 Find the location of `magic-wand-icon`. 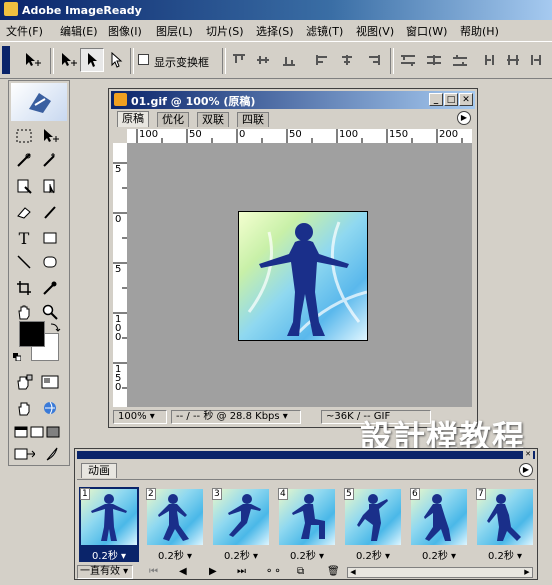

magic-wand-icon is located at coordinates (50, 160).